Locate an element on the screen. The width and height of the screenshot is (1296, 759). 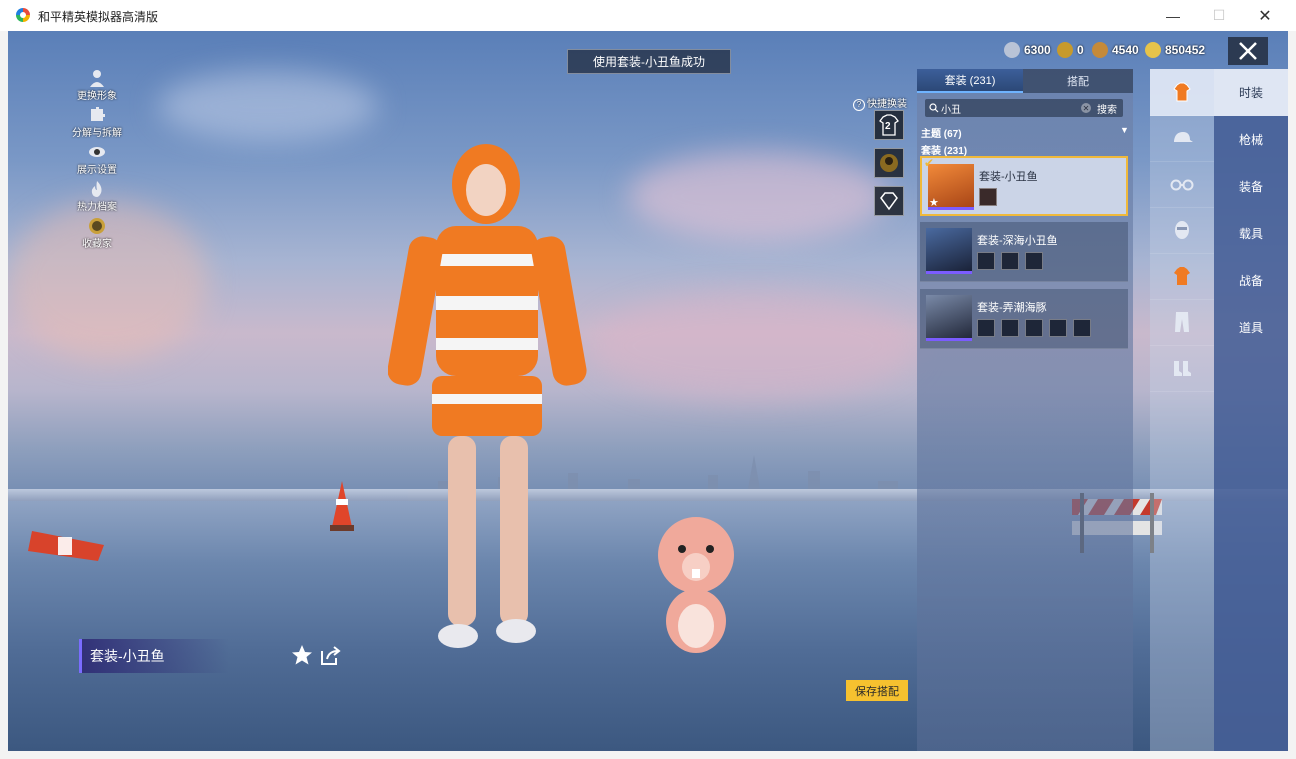
panel-tabs: 套装 (231) 搭配 is located at coordinates (1025, 81).